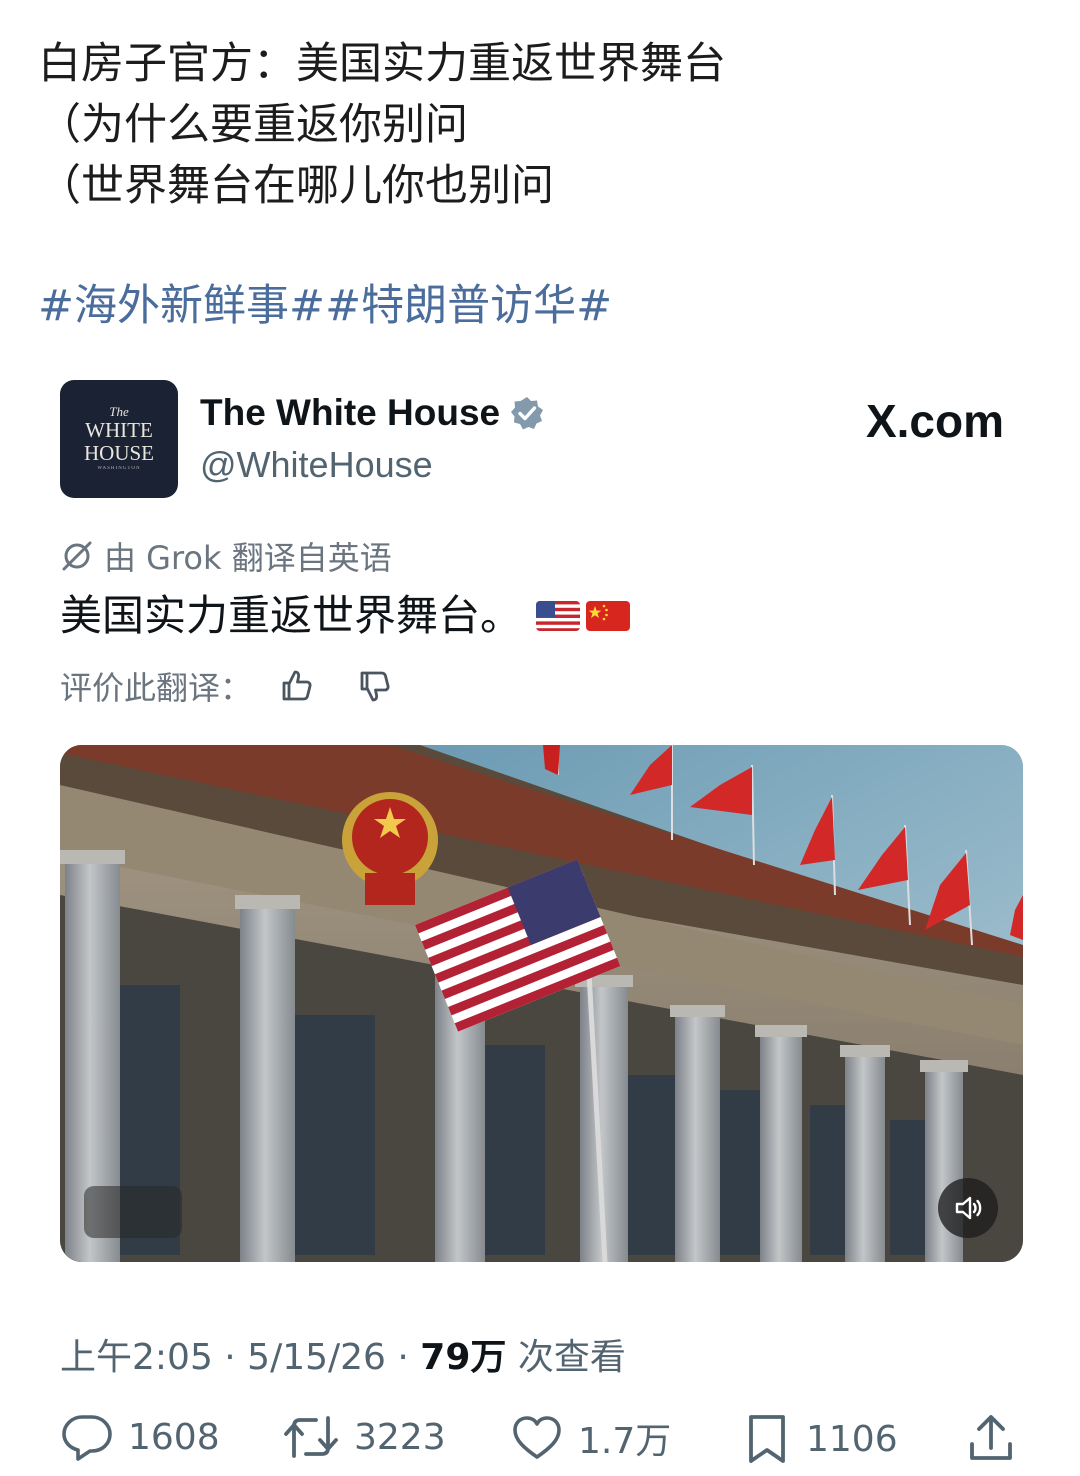  What do you see at coordinates (400, 1437) in the screenshot?
I see `repost-count: 3223` at bounding box center [400, 1437].